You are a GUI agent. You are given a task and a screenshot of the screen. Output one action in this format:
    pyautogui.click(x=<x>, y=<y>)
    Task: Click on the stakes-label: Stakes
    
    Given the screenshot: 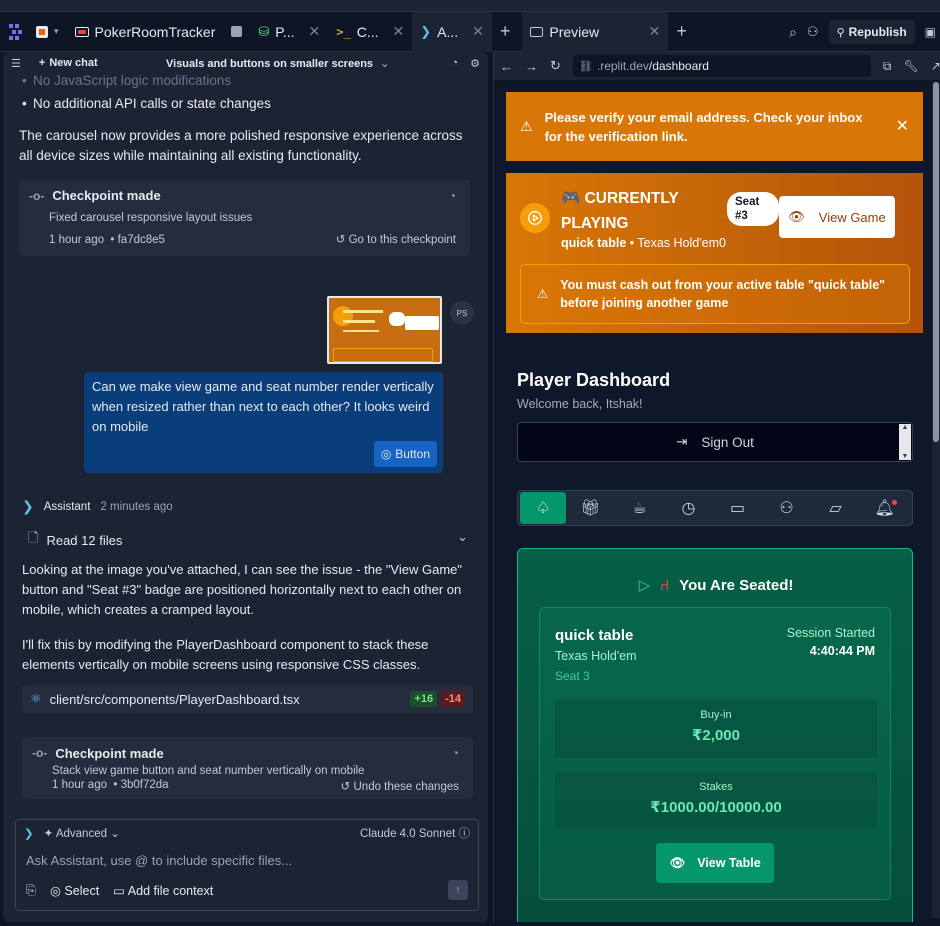 What is the action you would take?
    pyautogui.click(x=716, y=787)
    